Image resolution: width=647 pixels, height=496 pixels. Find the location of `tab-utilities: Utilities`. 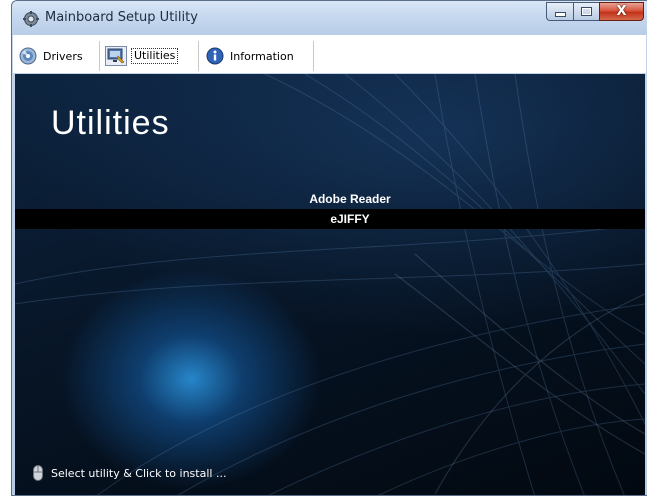

tab-utilities: Utilities is located at coordinates (150, 56).